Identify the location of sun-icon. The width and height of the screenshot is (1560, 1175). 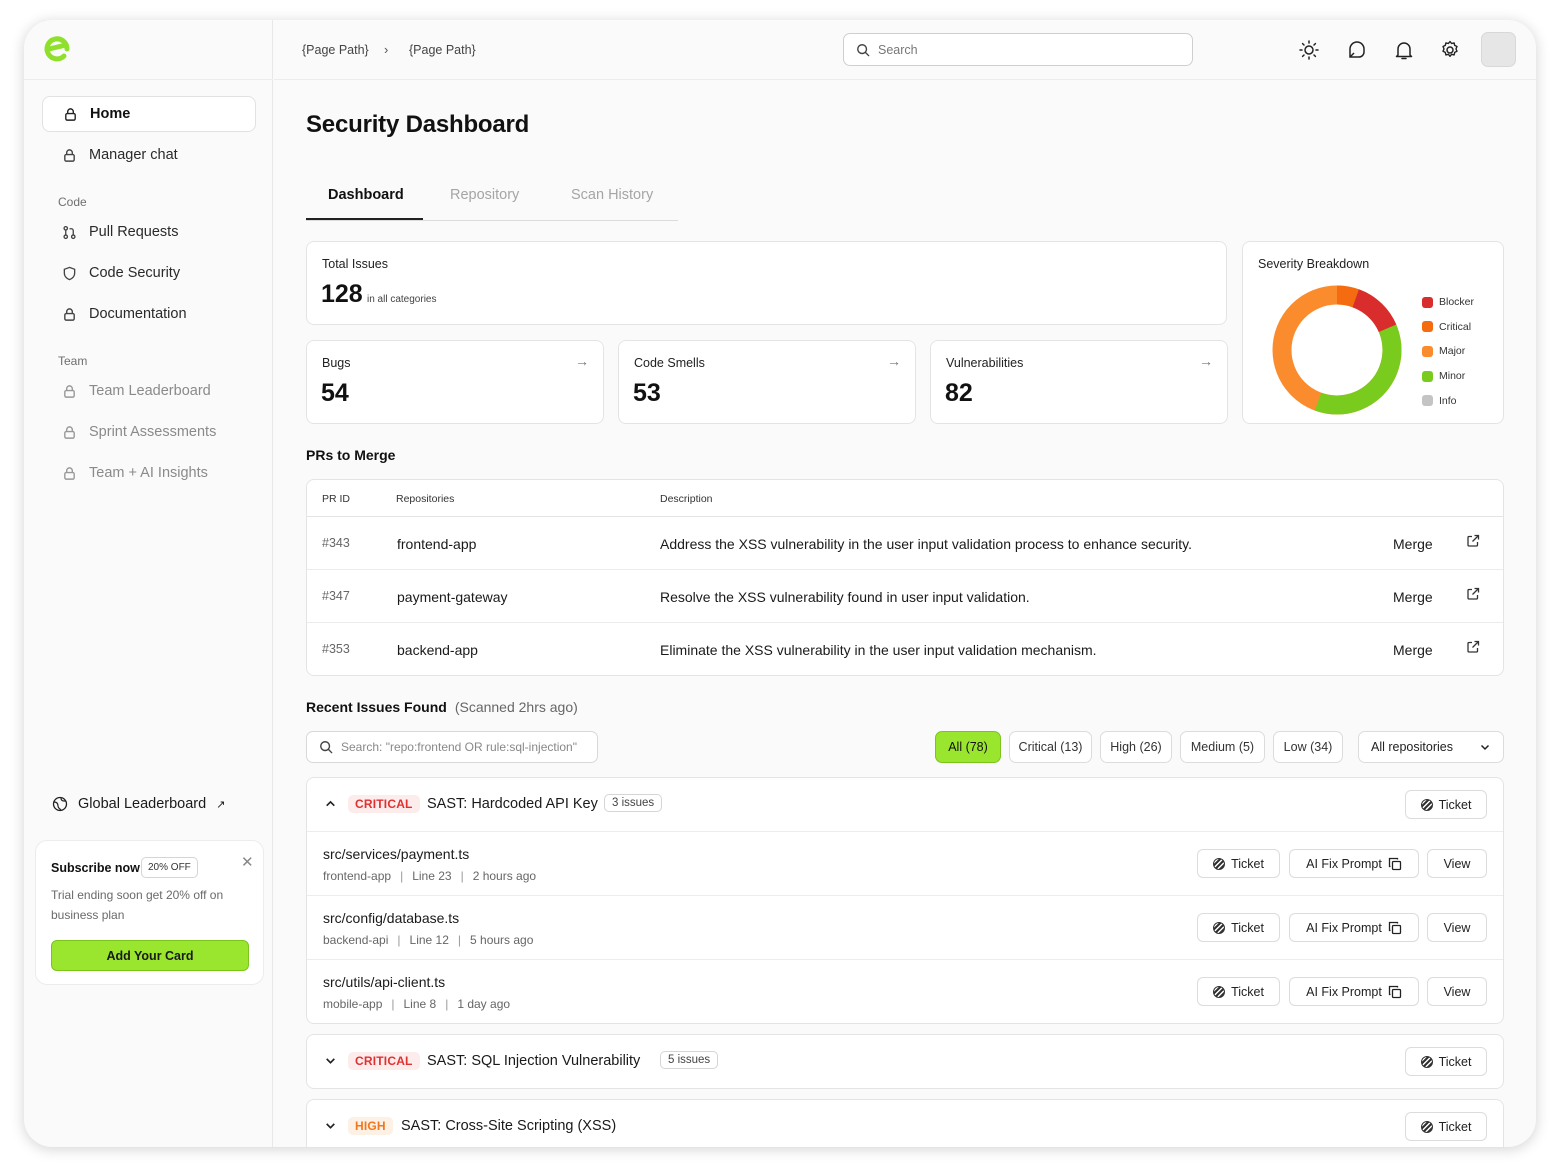
(1309, 50).